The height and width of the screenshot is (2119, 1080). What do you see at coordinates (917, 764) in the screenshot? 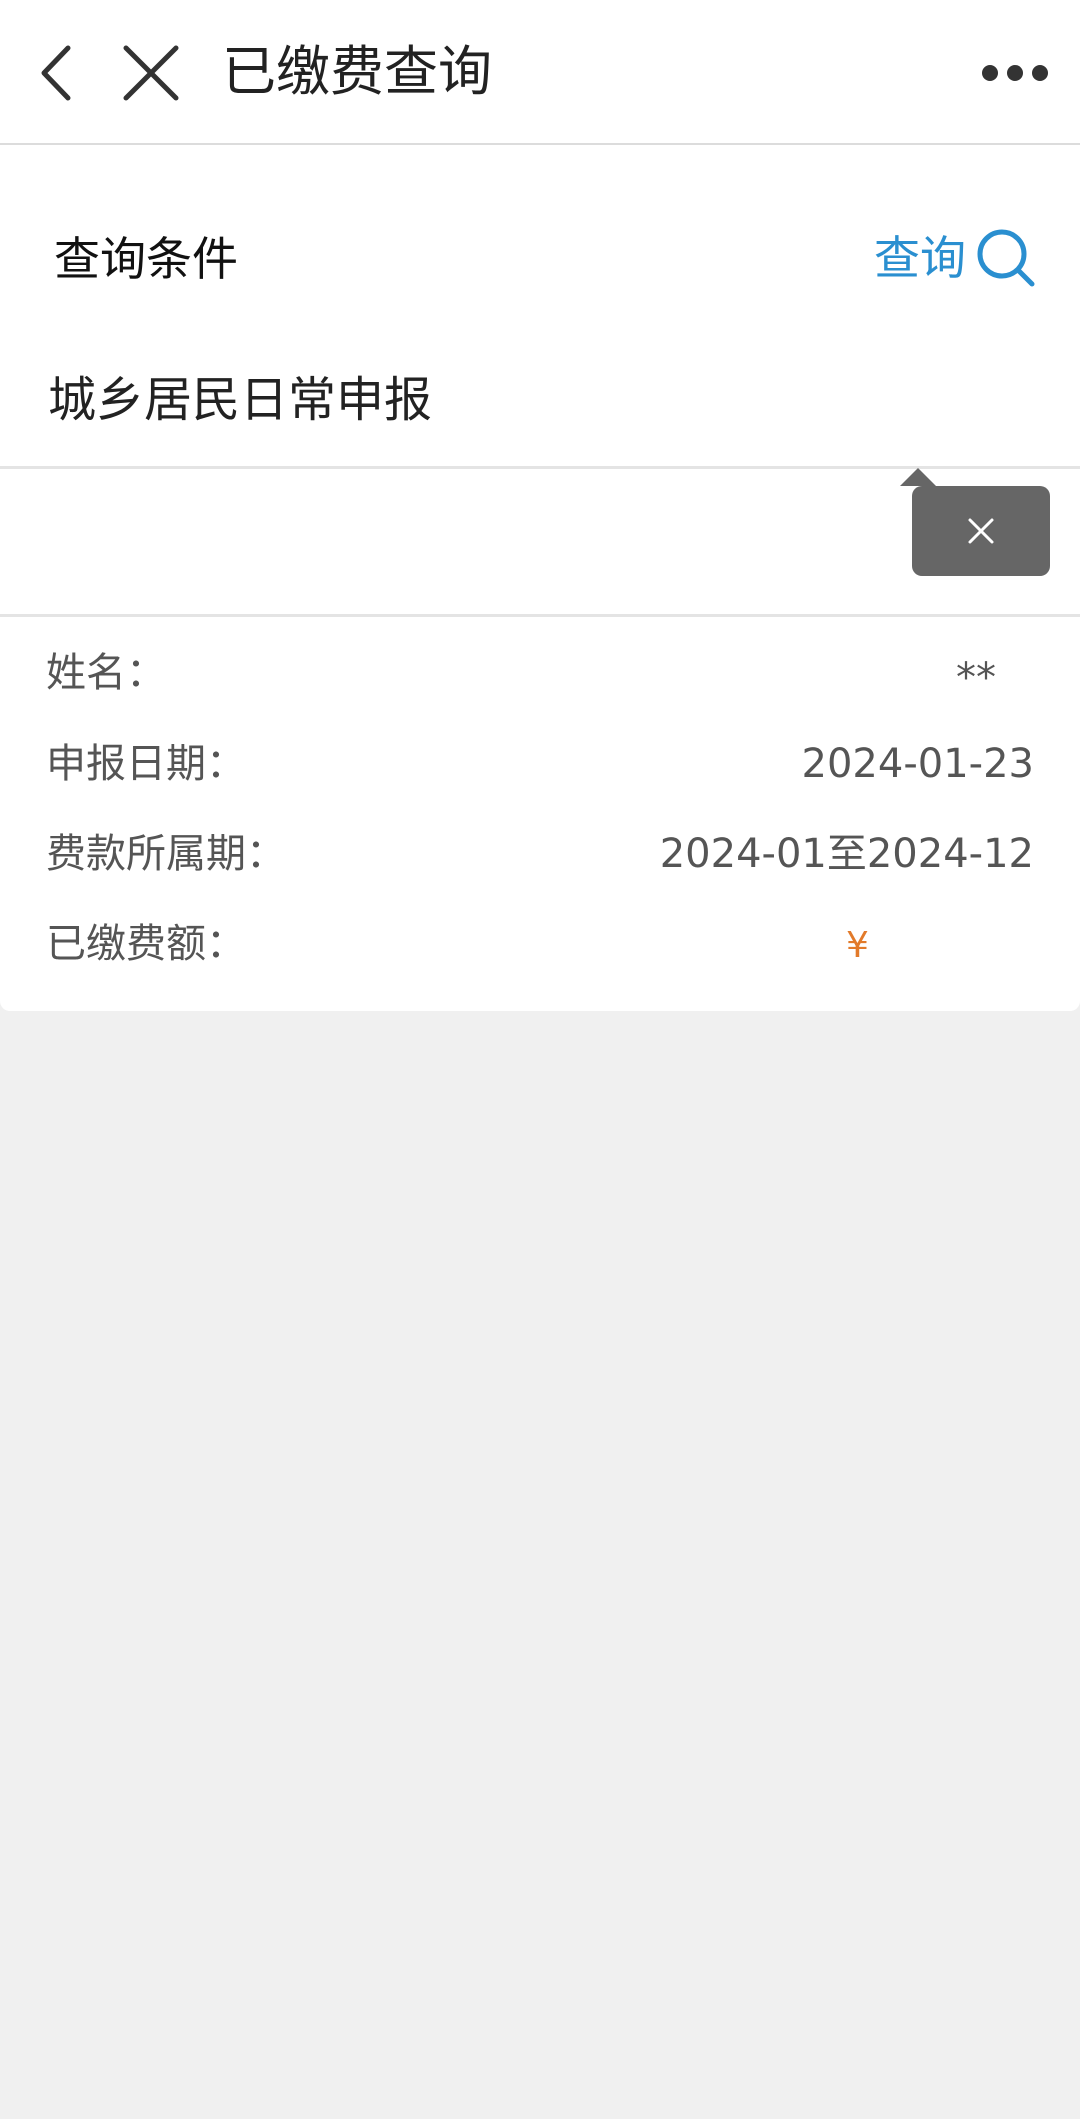
I see `report-date-value: 2024-01-23` at bounding box center [917, 764].